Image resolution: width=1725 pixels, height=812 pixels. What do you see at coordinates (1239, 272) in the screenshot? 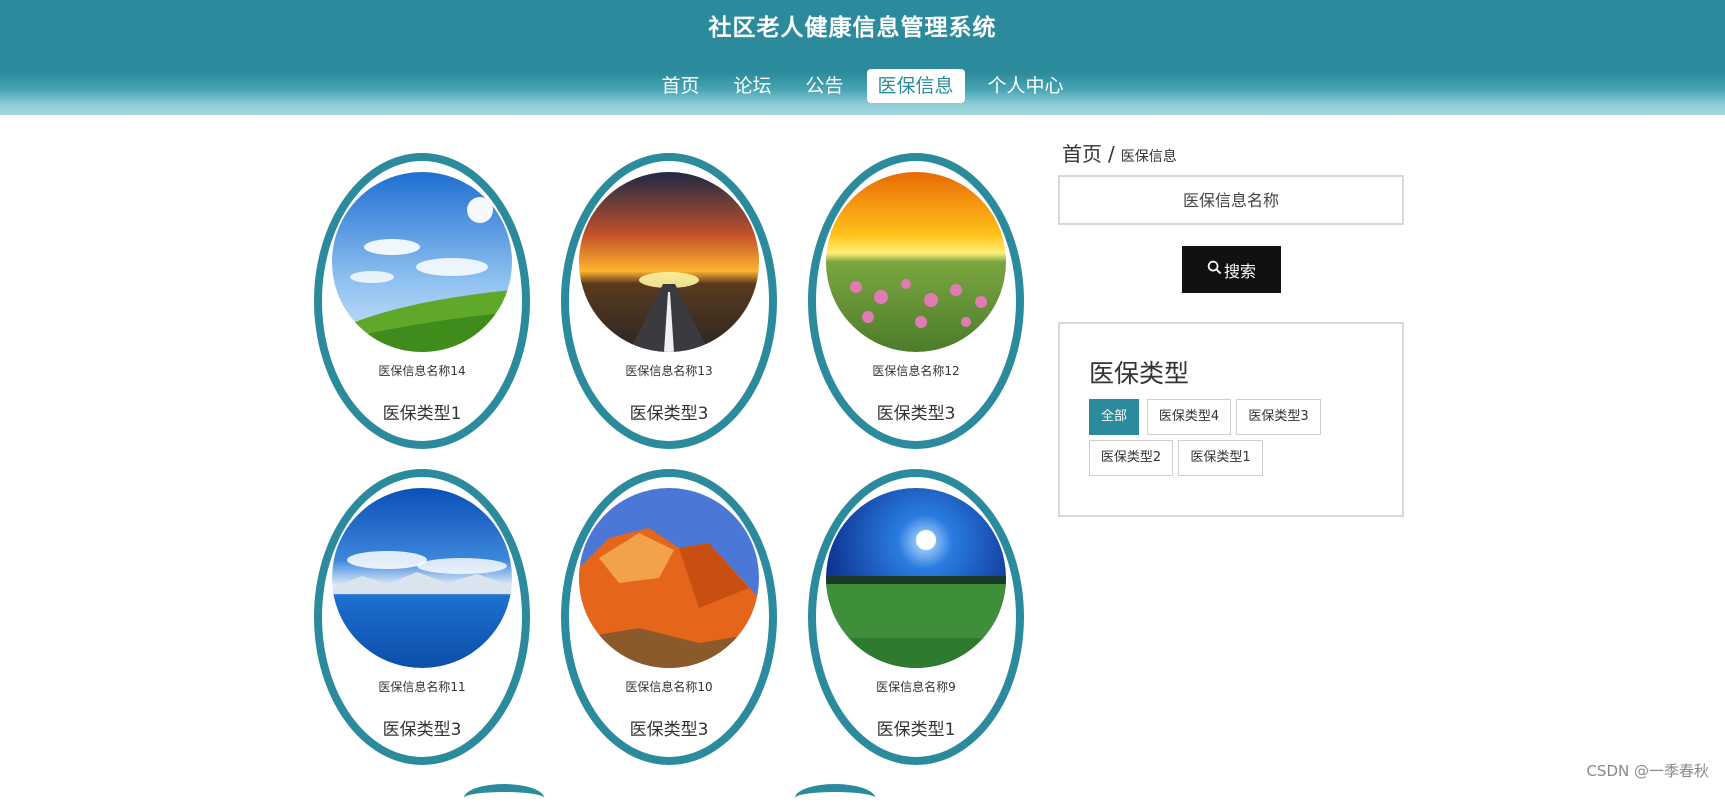
I see `search-button-label: 搜索` at bounding box center [1239, 272].